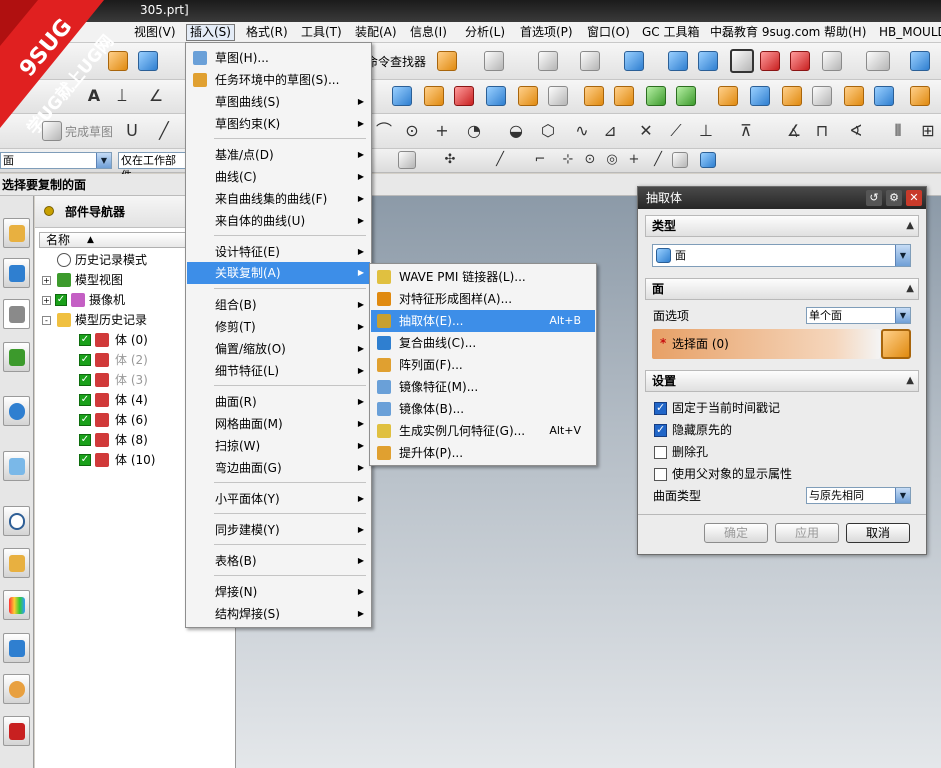 This screenshot has width=941, height=768. Describe the element at coordinates (742, 61) in the screenshot. I see `orient-view-icon` at that location.